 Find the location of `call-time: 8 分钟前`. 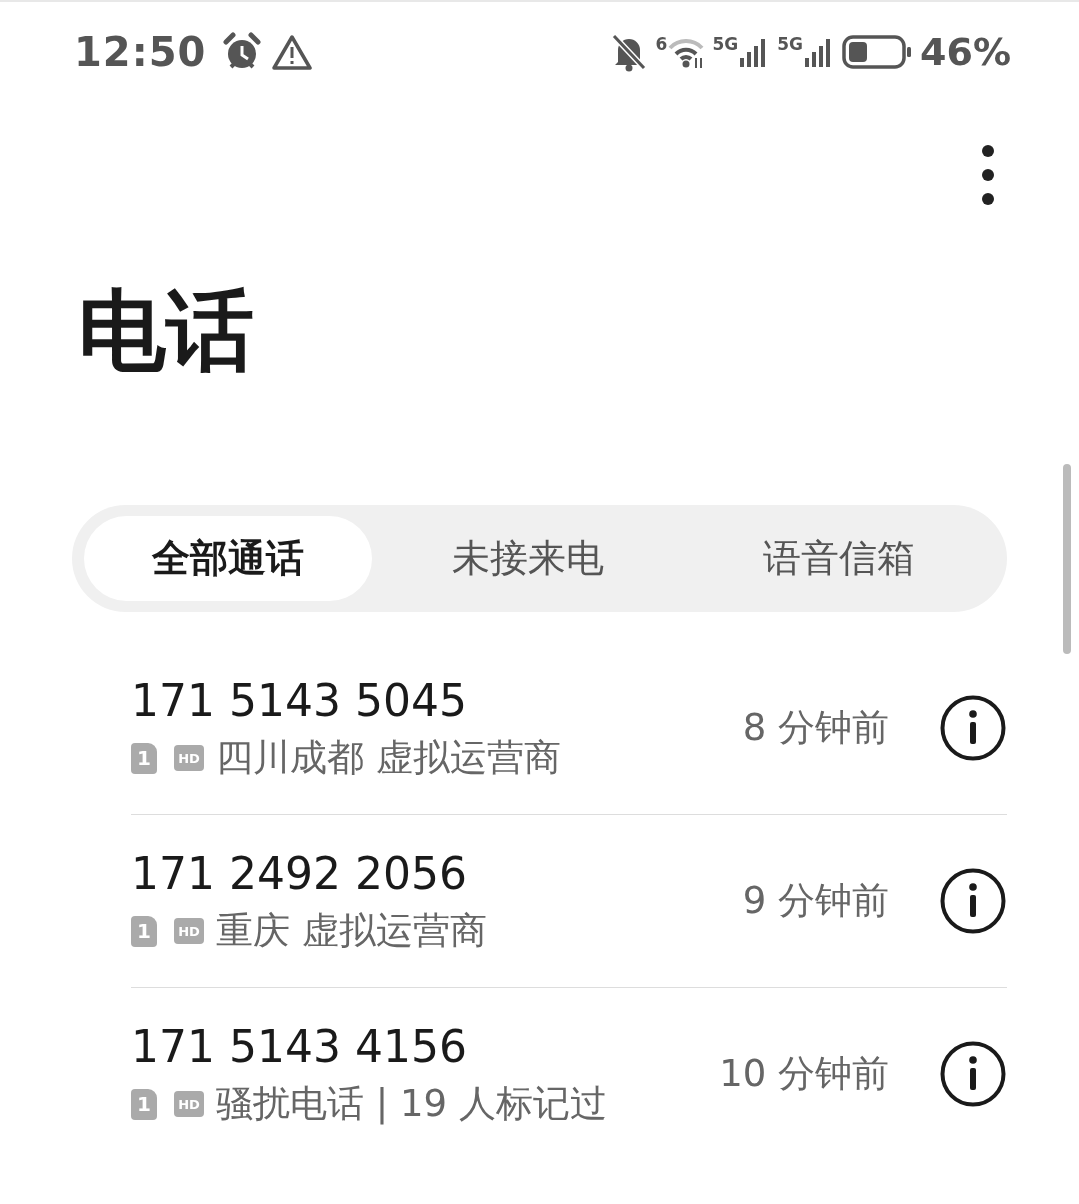

call-time: 8 分钟前 is located at coordinates (815, 728).